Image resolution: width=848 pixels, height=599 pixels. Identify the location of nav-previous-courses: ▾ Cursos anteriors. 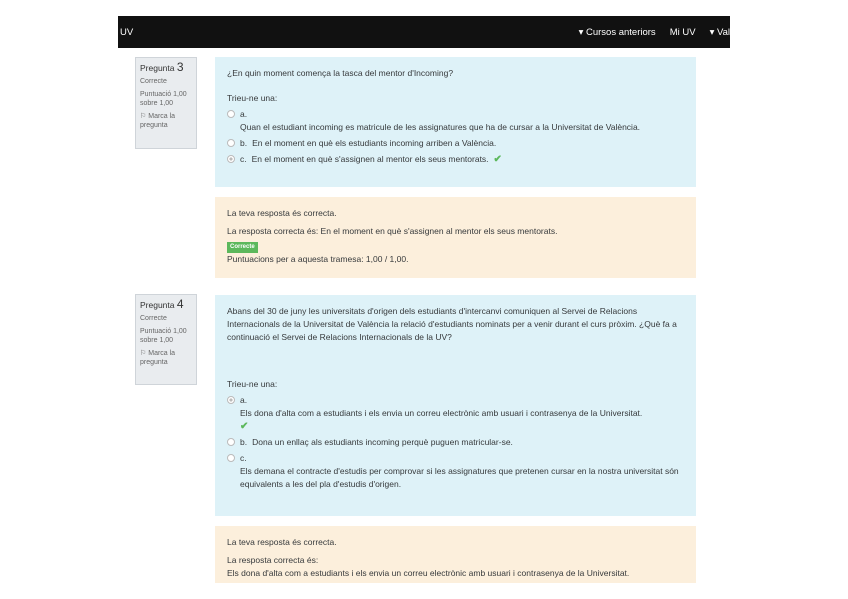
(617, 32).